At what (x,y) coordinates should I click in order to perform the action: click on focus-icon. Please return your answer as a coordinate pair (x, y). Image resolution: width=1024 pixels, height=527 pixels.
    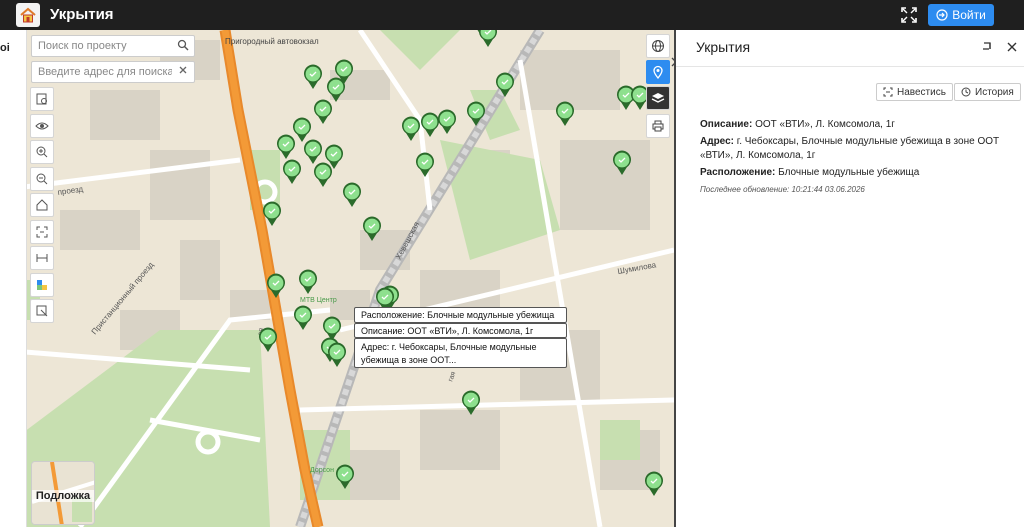
    Looking at the image, I should click on (888, 92).